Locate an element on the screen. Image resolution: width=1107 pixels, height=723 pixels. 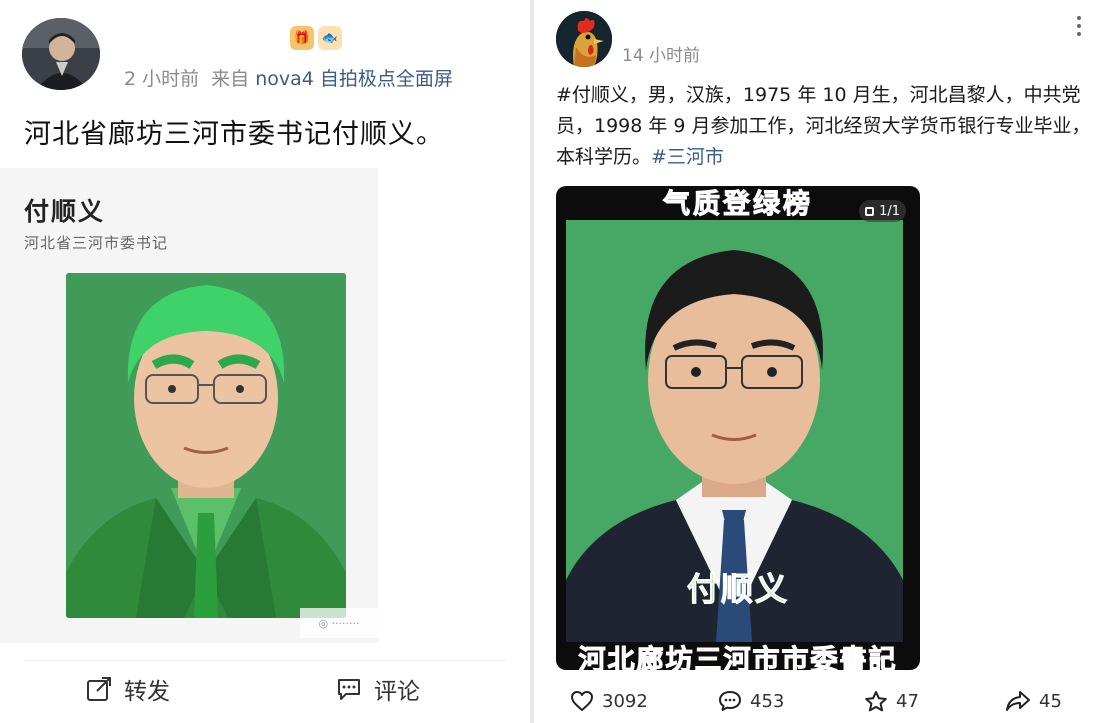
post-source-link: nova4 自拍极点全面屏 is located at coordinates (354, 79).